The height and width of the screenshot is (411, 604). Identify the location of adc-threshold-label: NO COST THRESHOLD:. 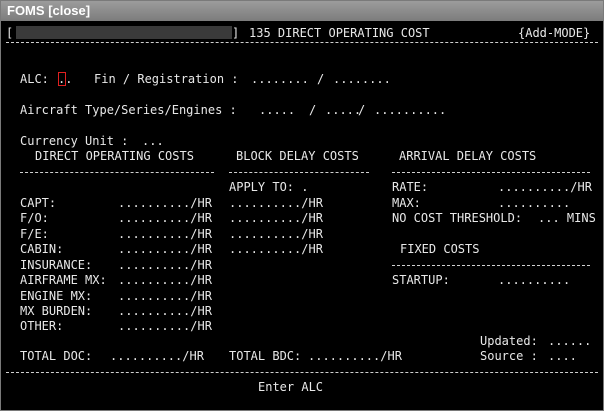
(457, 218).